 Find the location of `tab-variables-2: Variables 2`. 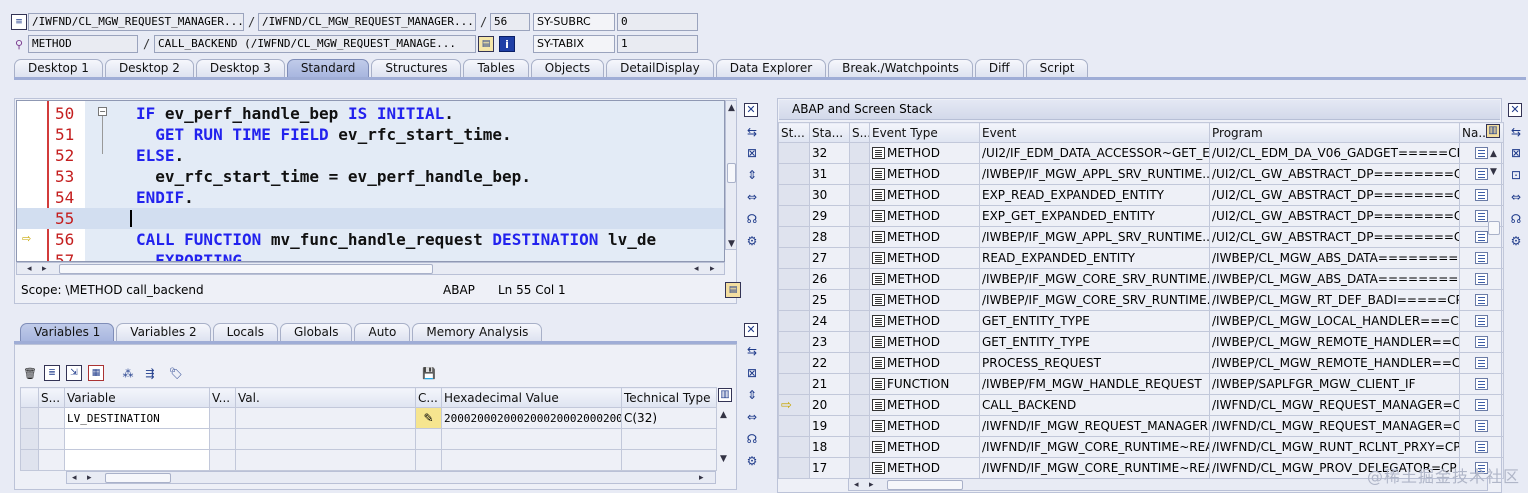

tab-variables-2: Variables 2 is located at coordinates (163, 332).